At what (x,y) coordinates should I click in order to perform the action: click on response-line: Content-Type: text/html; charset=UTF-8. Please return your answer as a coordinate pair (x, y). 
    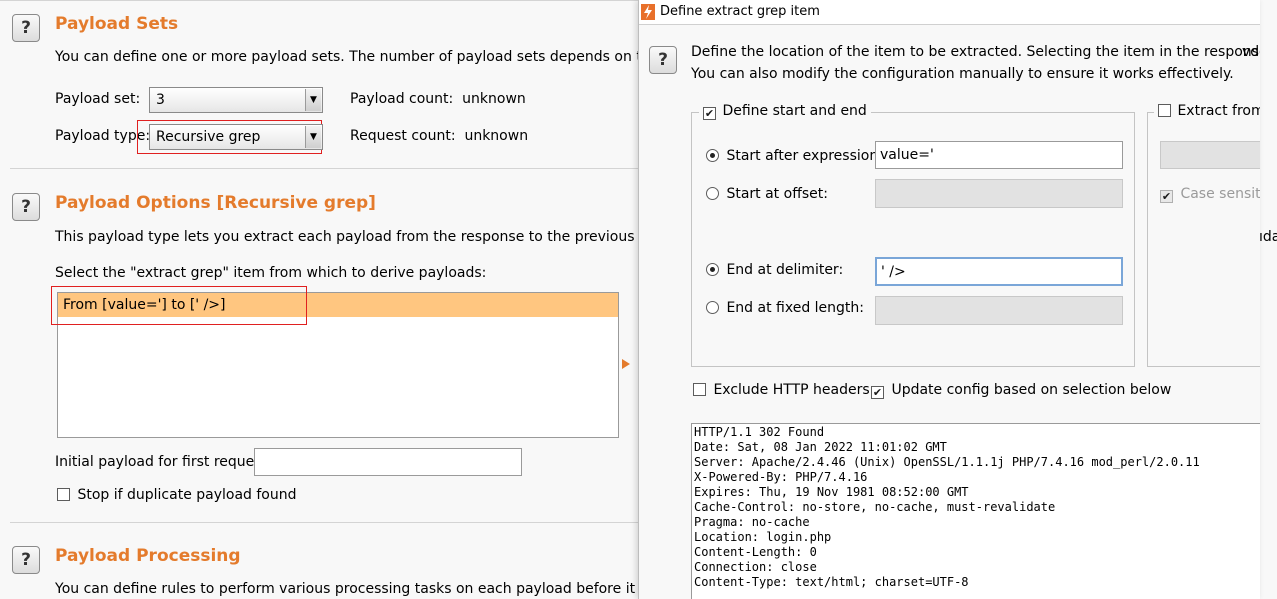
    Looking at the image, I should click on (831, 582).